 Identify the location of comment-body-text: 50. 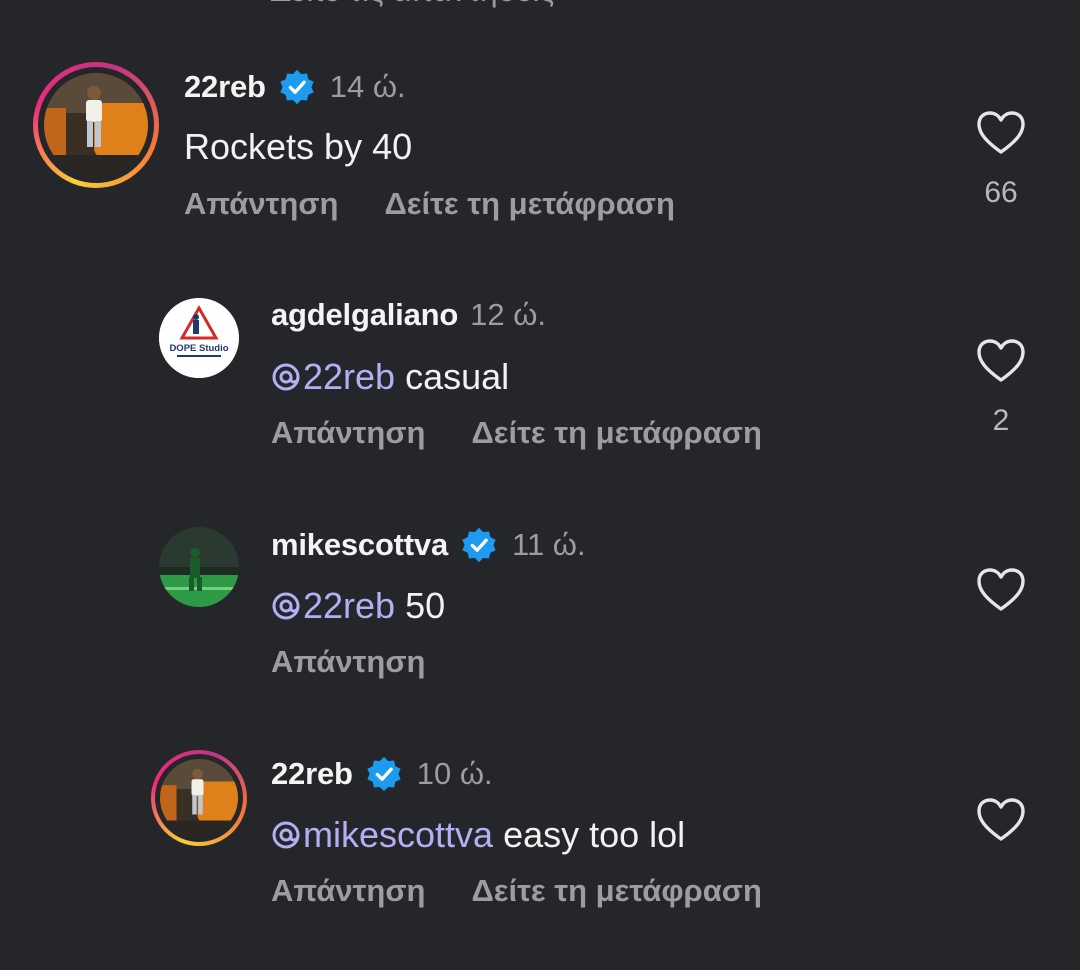
(420, 605).